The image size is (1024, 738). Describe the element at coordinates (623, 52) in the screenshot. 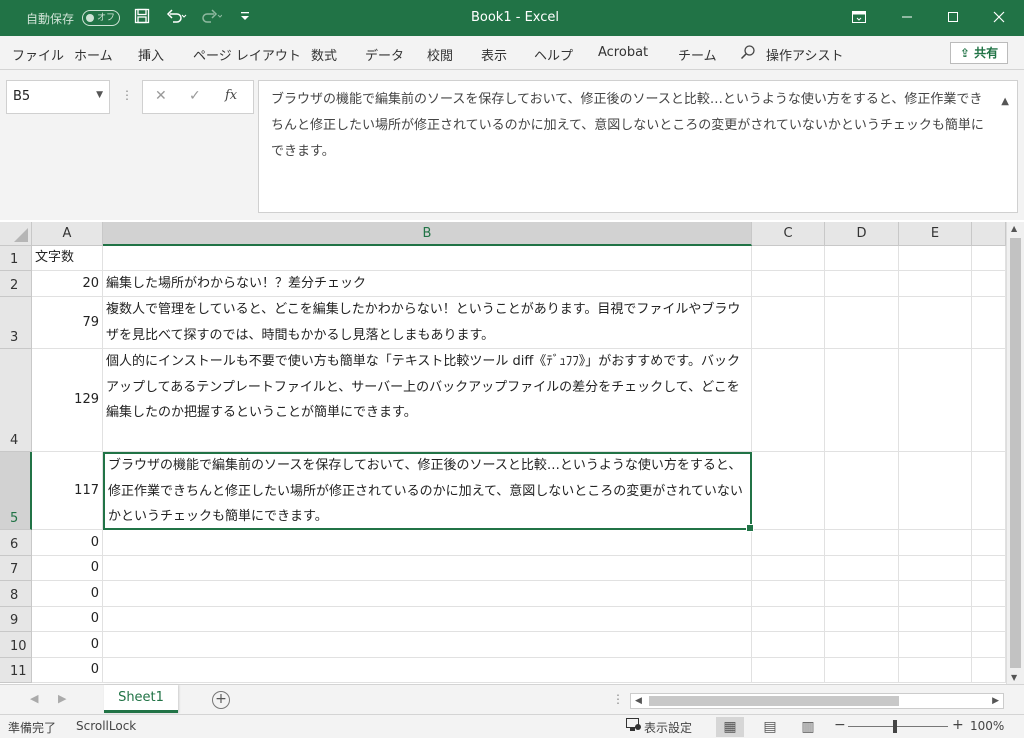

I see `tab-acrobat: Acrobat` at that location.